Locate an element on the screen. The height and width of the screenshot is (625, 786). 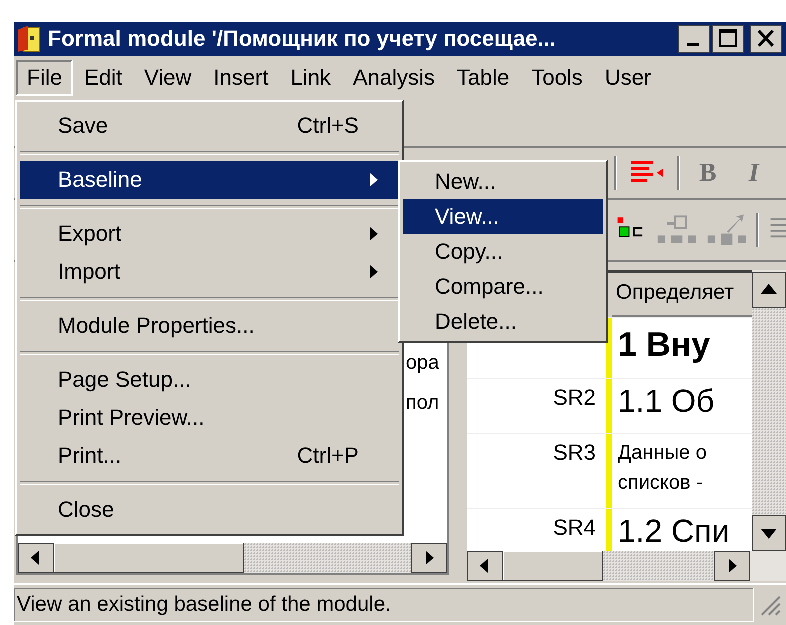
menu-item: Analysis is located at coordinates (394, 78).